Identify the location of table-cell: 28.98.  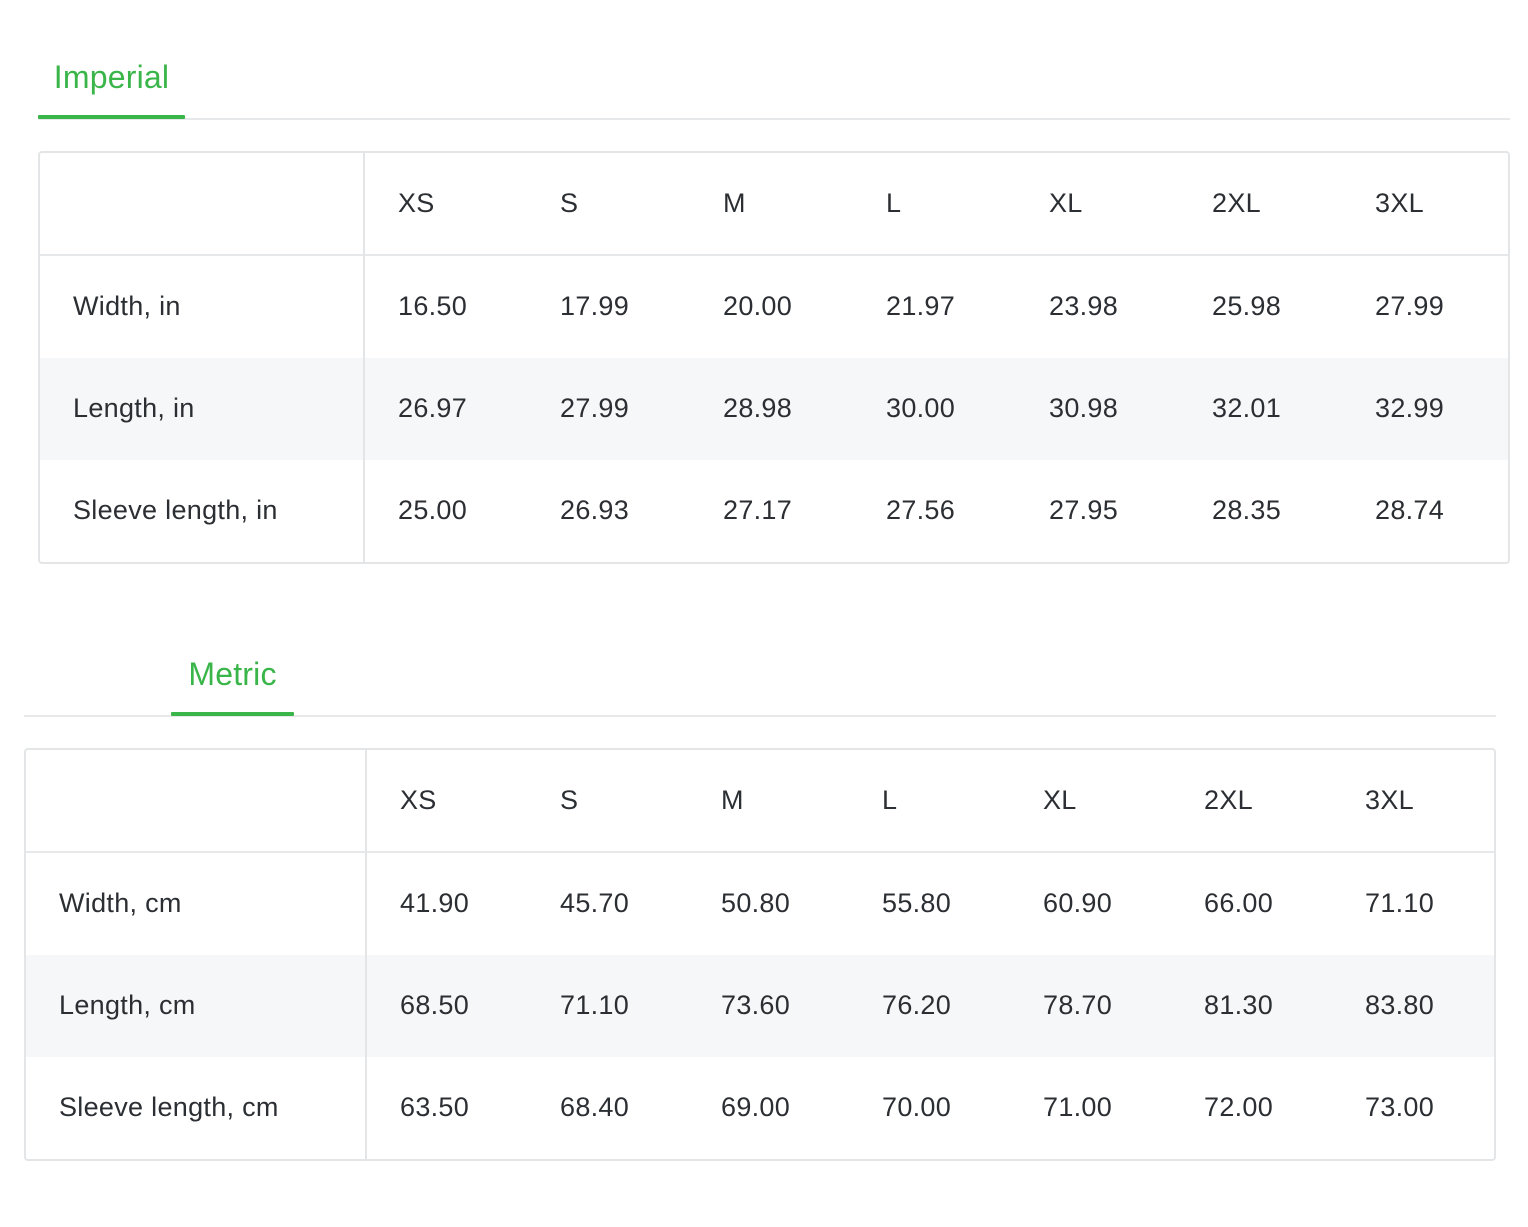
(758, 408).